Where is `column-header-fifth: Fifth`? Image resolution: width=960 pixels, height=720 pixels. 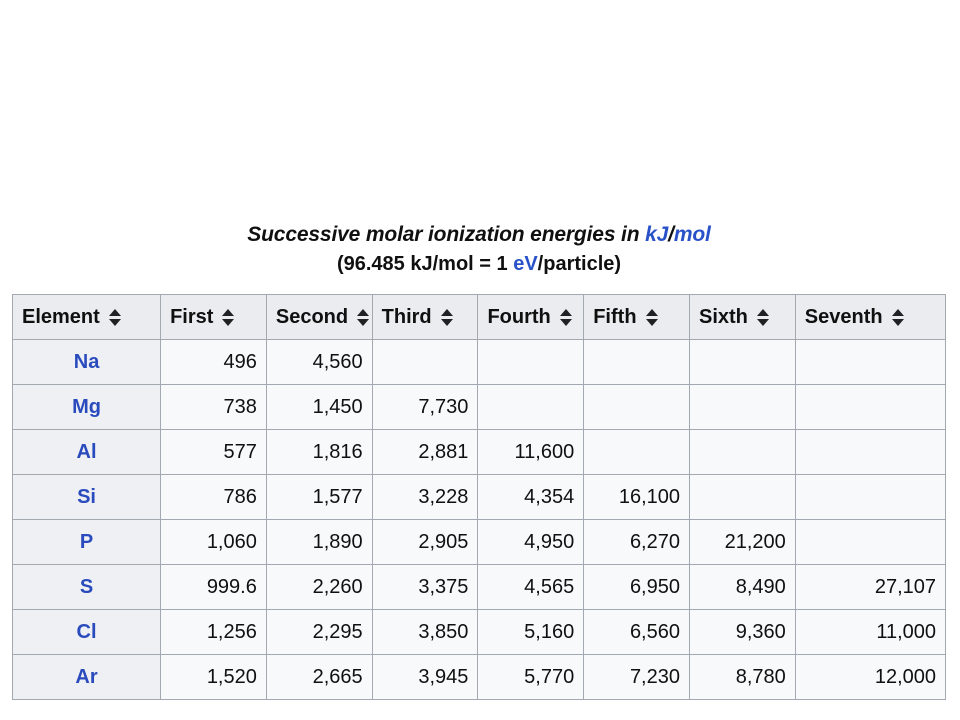
column-header-fifth: Fifth is located at coordinates (636, 317).